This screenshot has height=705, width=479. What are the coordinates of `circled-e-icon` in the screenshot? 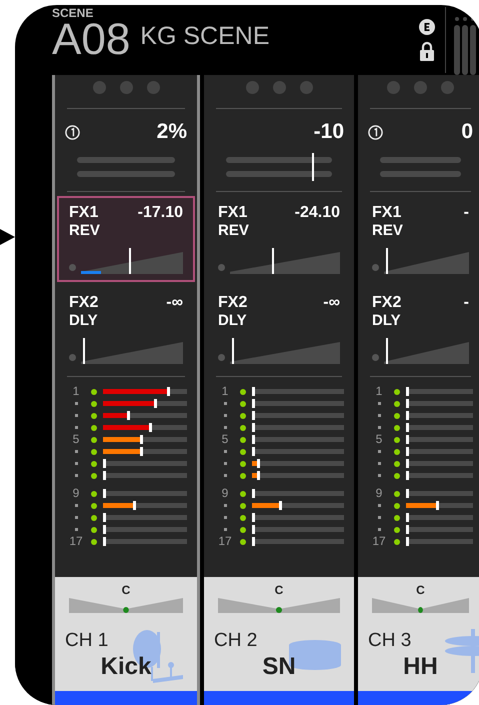 It's located at (427, 27).